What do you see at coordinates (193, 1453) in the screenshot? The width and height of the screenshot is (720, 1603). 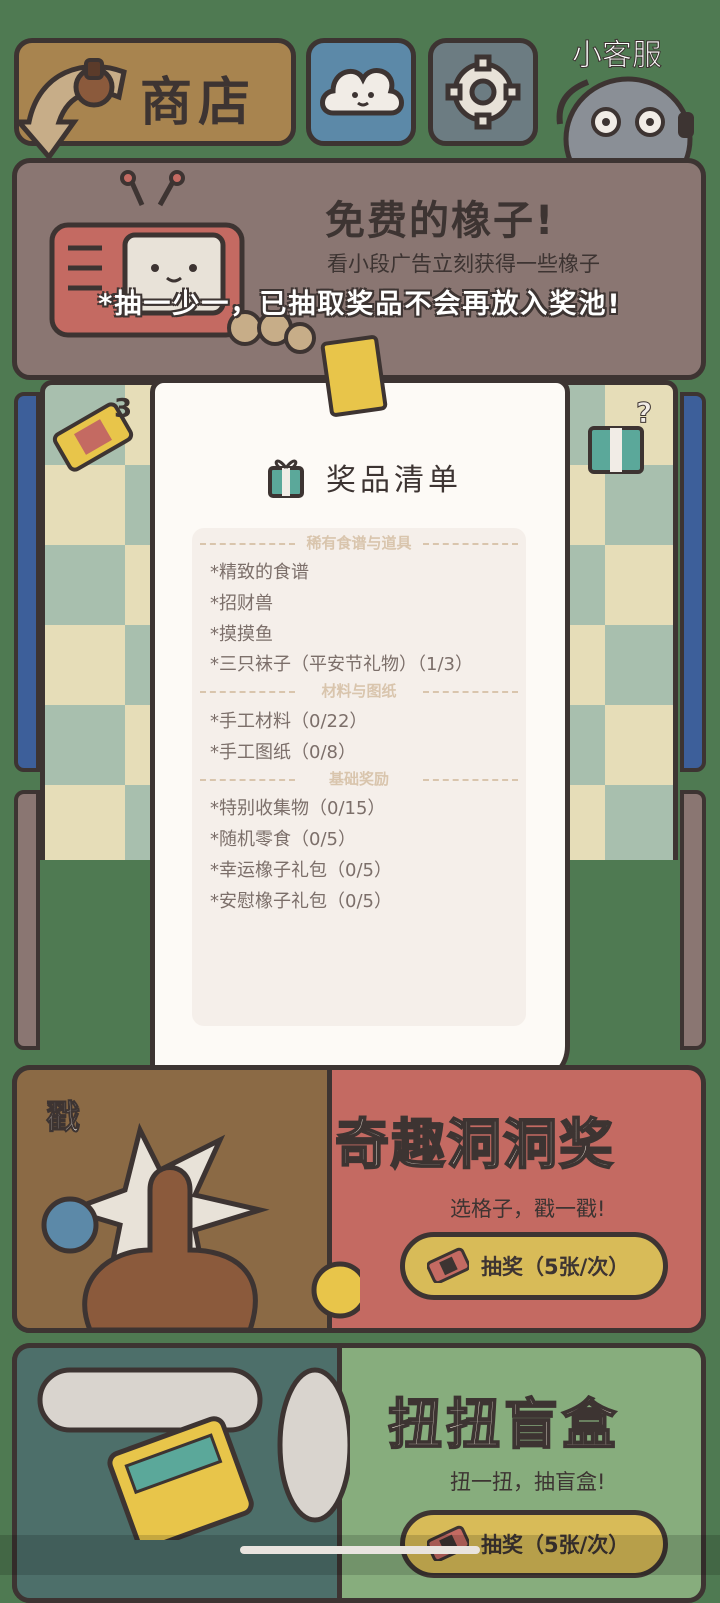 I see `gacha-machine-icon` at bounding box center [193, 1453].